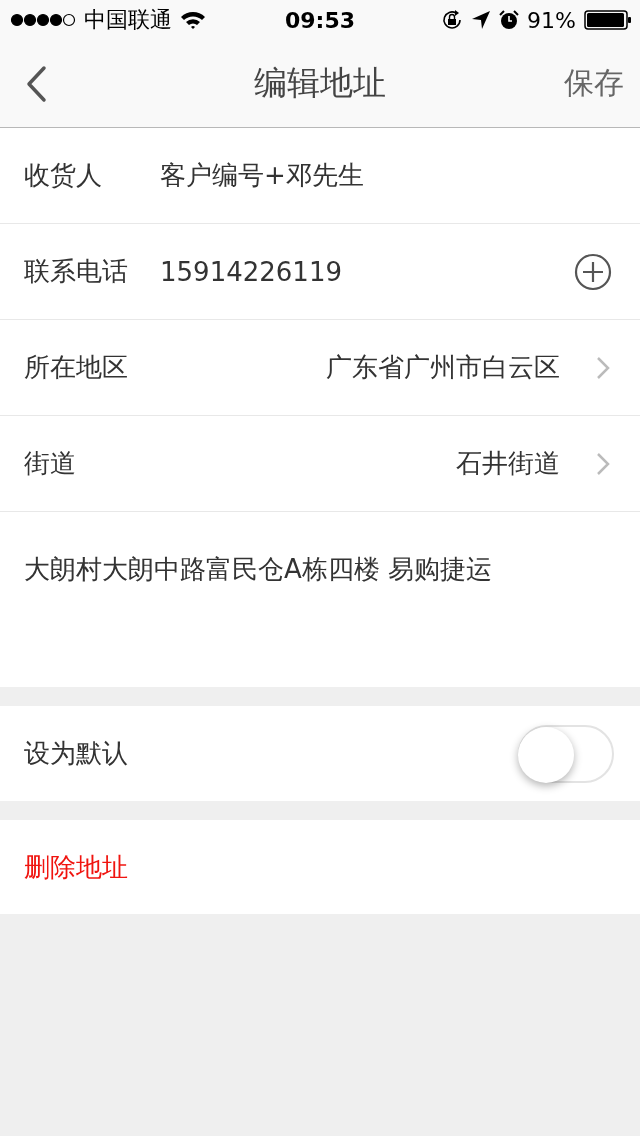 The width and height of the screenshot is (640, 1136). Describe the element at coordinates (551, 20) in the screenshot. I see `battery-percent: 91%` at that location.